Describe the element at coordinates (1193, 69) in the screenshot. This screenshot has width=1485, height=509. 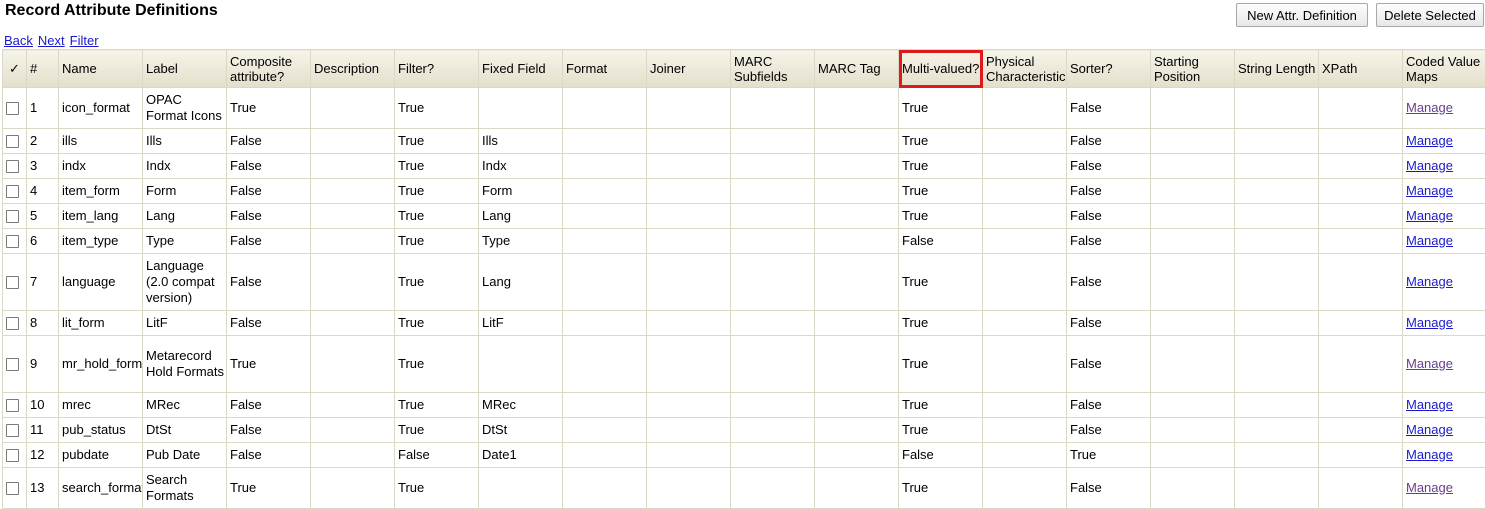
I see `col-starting-position: Starting Position` at that location.